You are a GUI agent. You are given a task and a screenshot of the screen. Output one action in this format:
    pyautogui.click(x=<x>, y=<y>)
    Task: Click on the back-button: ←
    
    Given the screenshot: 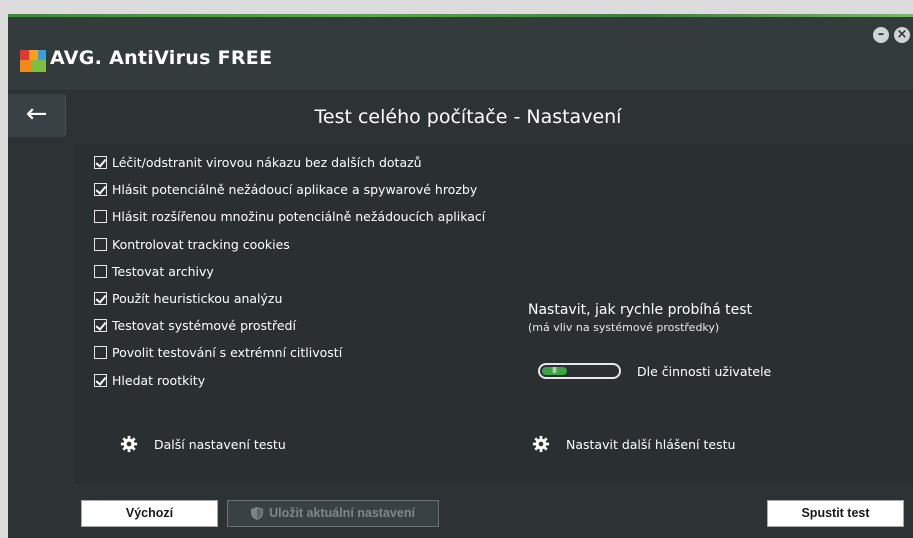 What is the action you would take?
    pyautogui.click(x=37, y=115)
    